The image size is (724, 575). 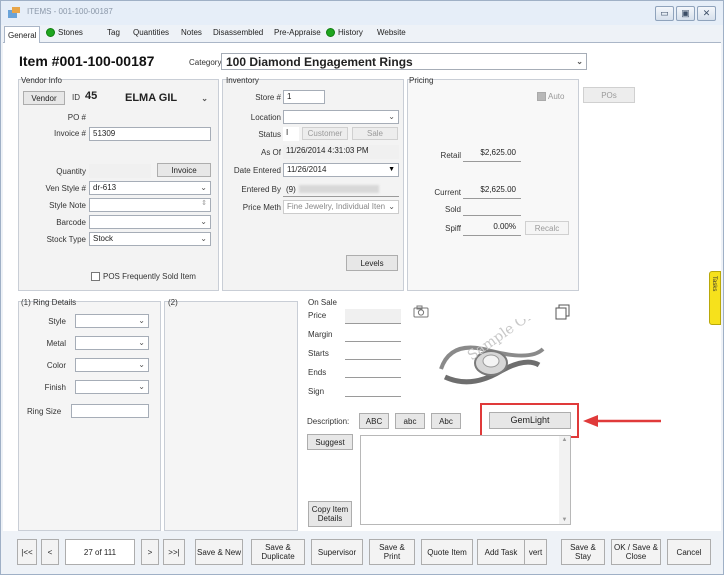 I want to click on tab-label: Pre-Appraise, so click(x=297, y=32).